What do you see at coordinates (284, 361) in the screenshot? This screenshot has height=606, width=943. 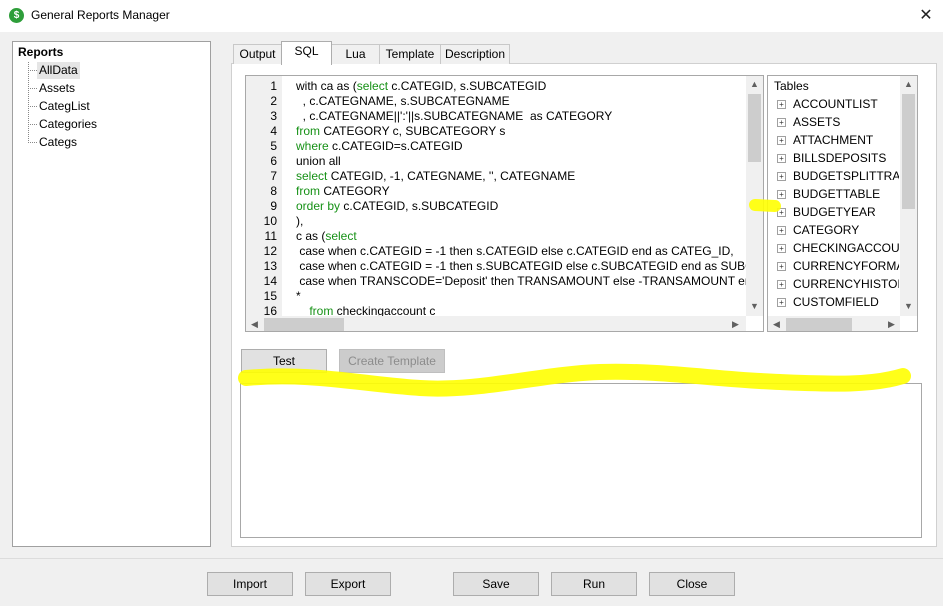 I see `test-button: Test` at bounding box center [284, 361].